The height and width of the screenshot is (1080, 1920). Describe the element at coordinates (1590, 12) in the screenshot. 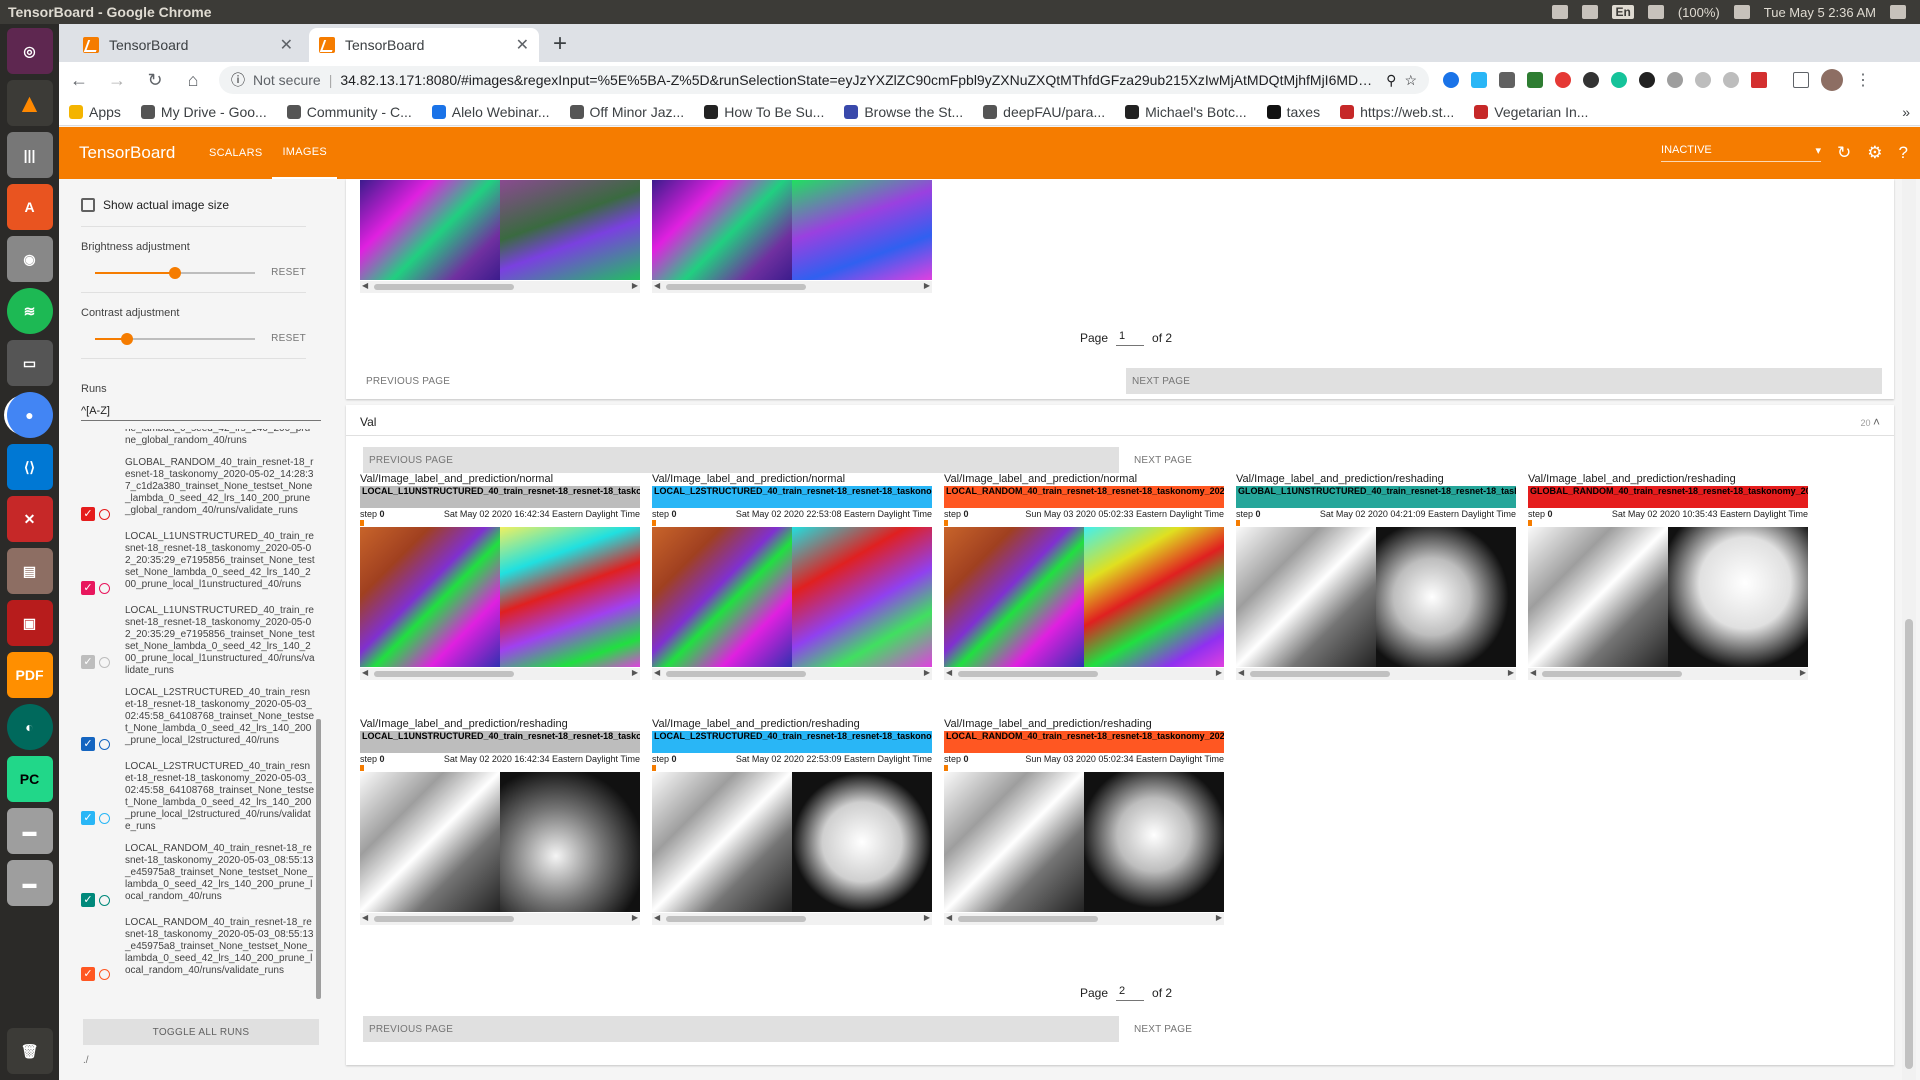

I see `wifi-icon` at that location.